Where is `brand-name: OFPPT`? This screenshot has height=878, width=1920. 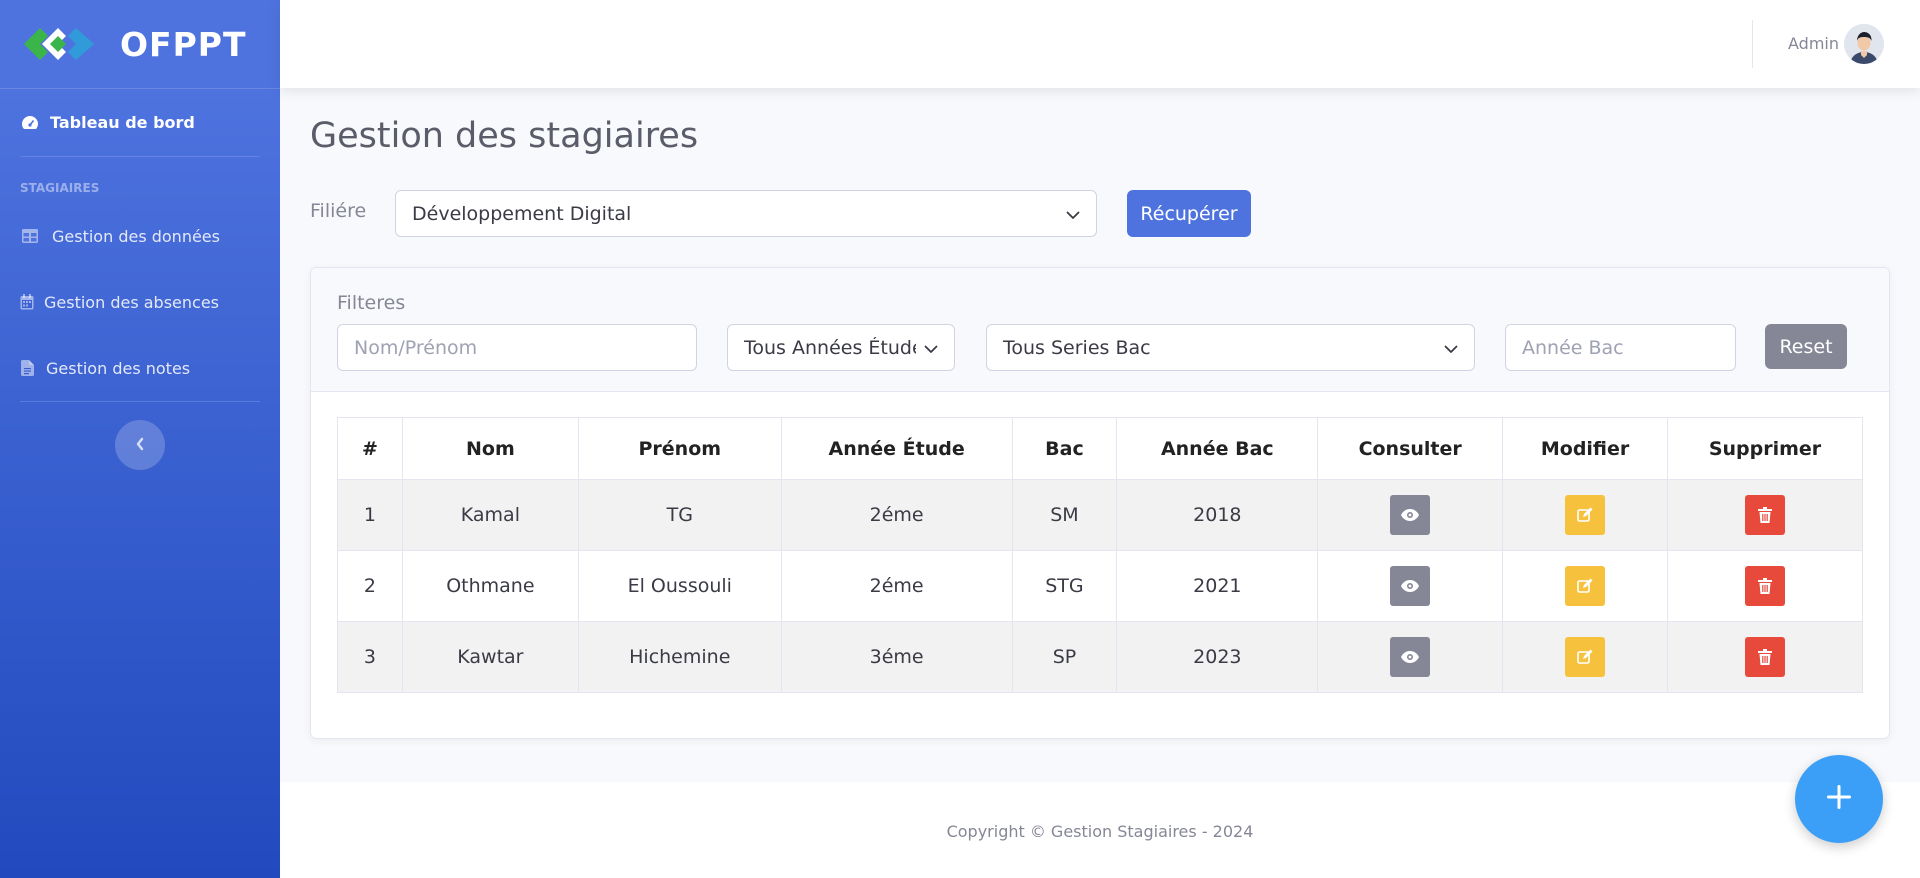 brand-name: OFPPT is located at coordinates (183, 44).